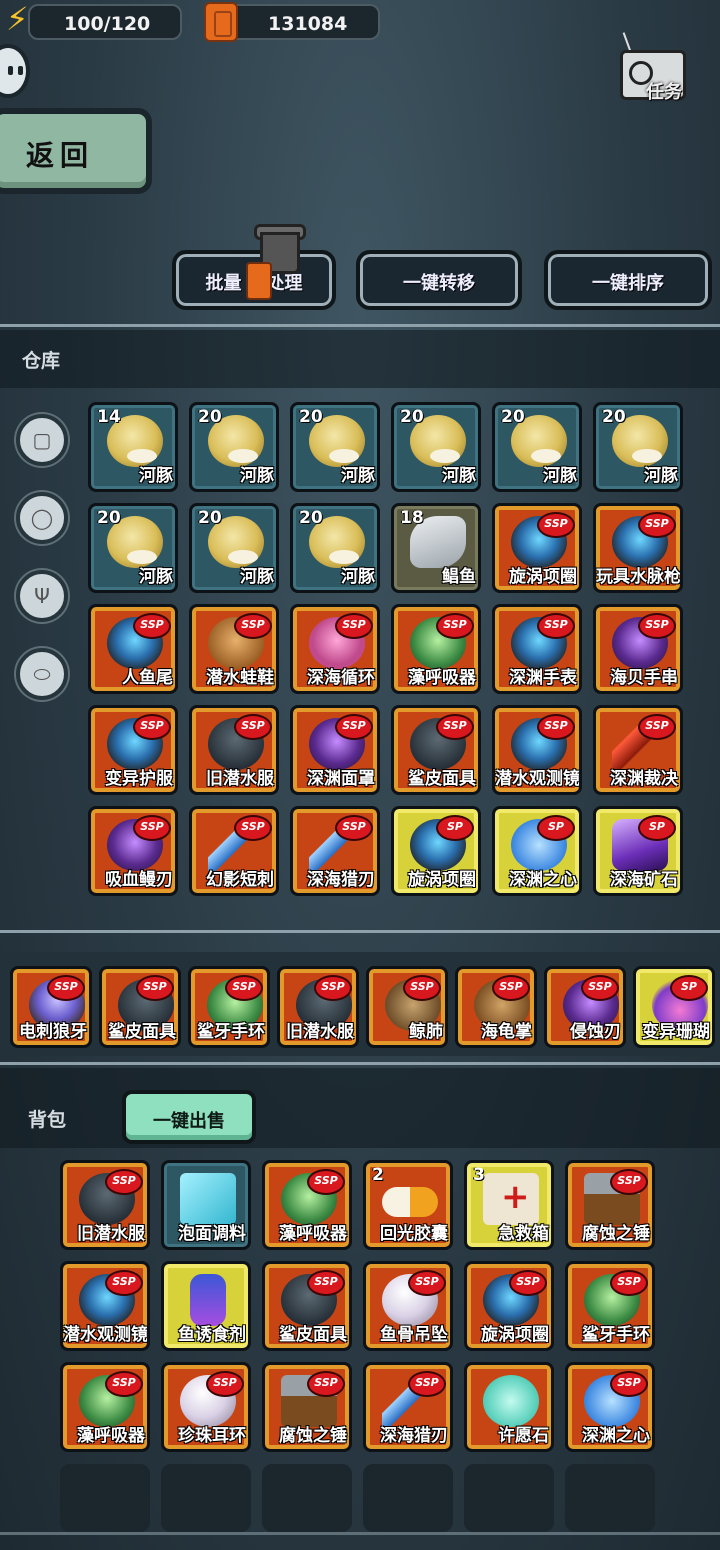 The height and width of the screenshot is (1550, 720). What do you see at coordinates (360, 1063) in the screenshot?
I see `divider` at bounding box center [360, 1063].